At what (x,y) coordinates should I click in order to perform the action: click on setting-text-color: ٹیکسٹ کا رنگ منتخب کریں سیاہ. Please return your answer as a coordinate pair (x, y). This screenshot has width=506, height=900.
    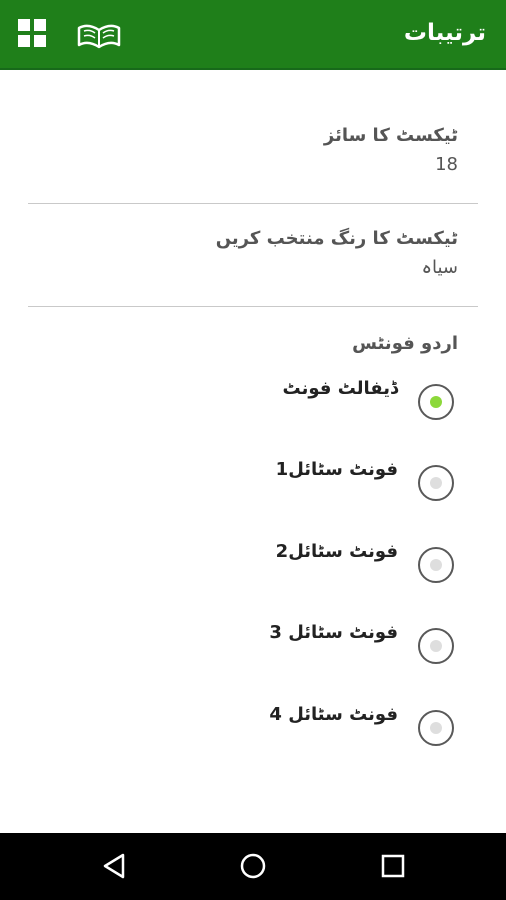
    Looking at the image, I should click on (243, 253).